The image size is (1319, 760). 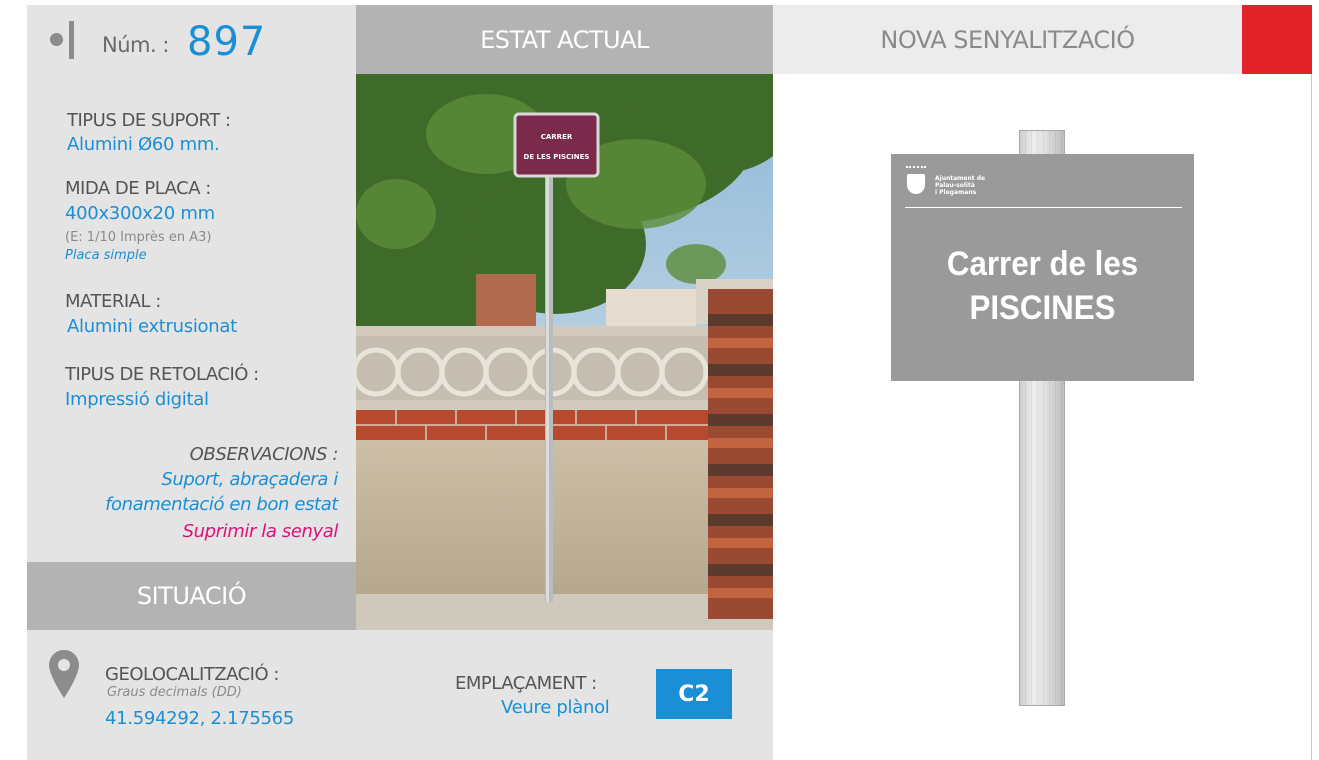 What do you see at coordinates (1007, 39) in the screenshot?
I see `nova-senyalitzacio-heading: NOVA SENYALITZACIÓ` at bounding box center [1007, 39].